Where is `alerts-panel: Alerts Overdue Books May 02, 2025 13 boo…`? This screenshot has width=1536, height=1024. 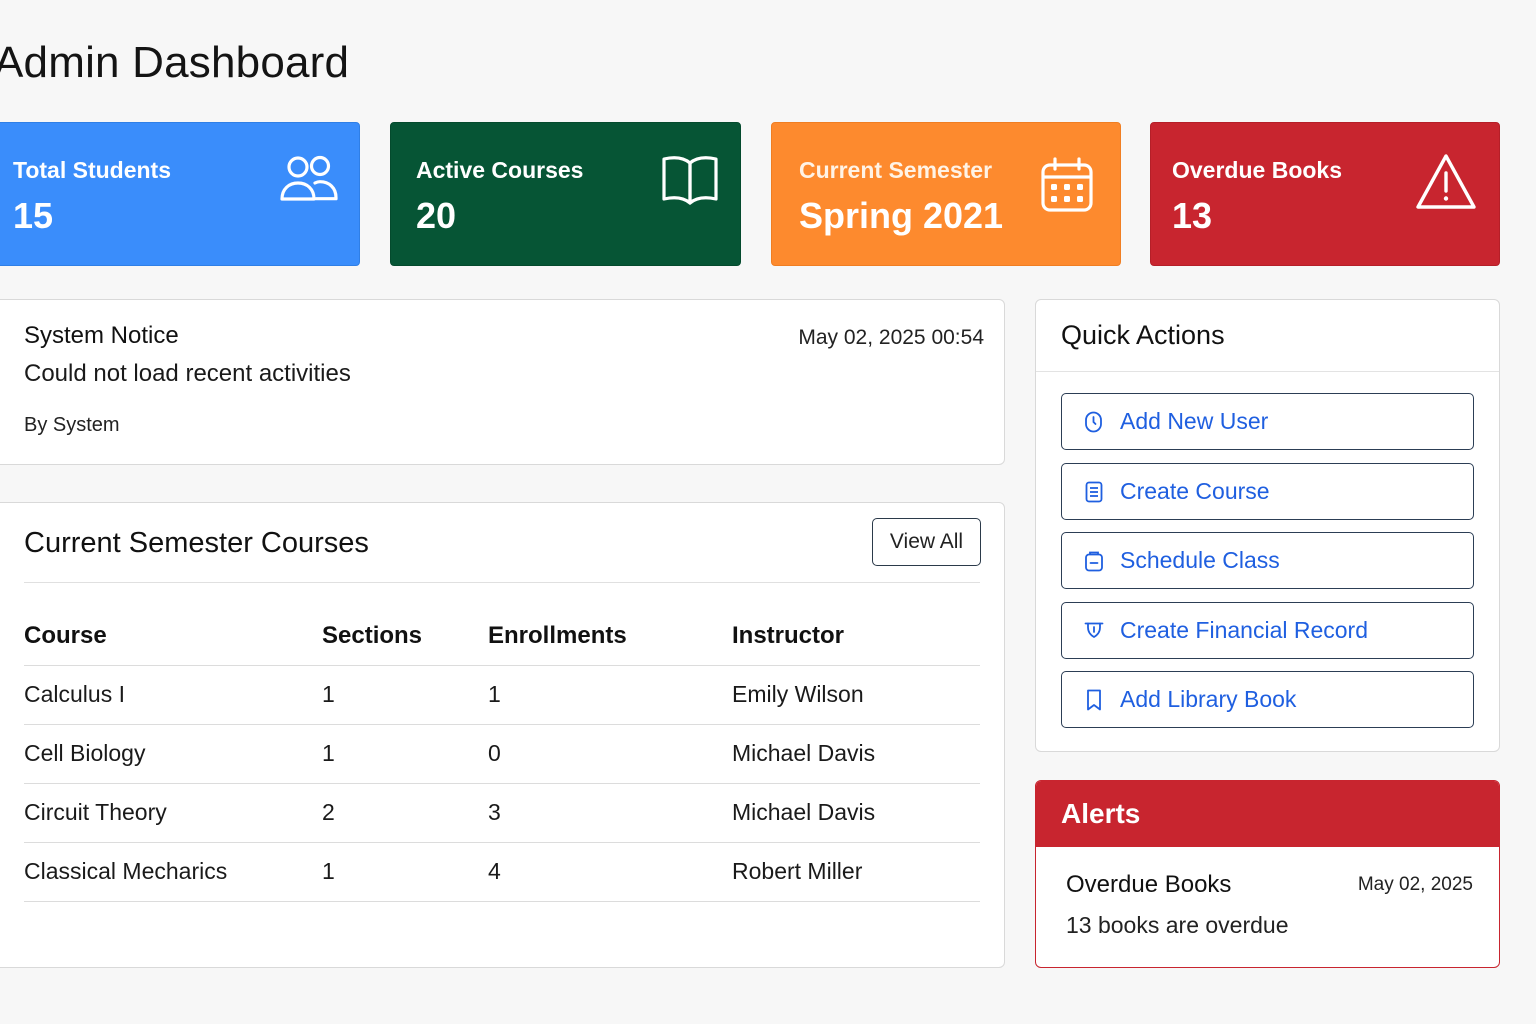
alerts-panel: Alerts Overdue Books May 02, 2025 13 boo… is located at coordinates (1267, 874).